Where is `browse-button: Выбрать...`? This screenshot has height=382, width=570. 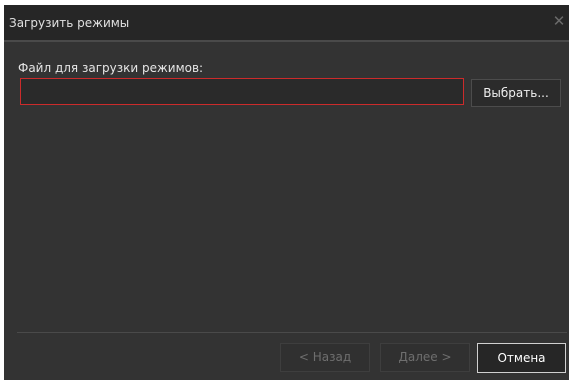 browse-button: Выбрать... is located at coordinates (516, 93).